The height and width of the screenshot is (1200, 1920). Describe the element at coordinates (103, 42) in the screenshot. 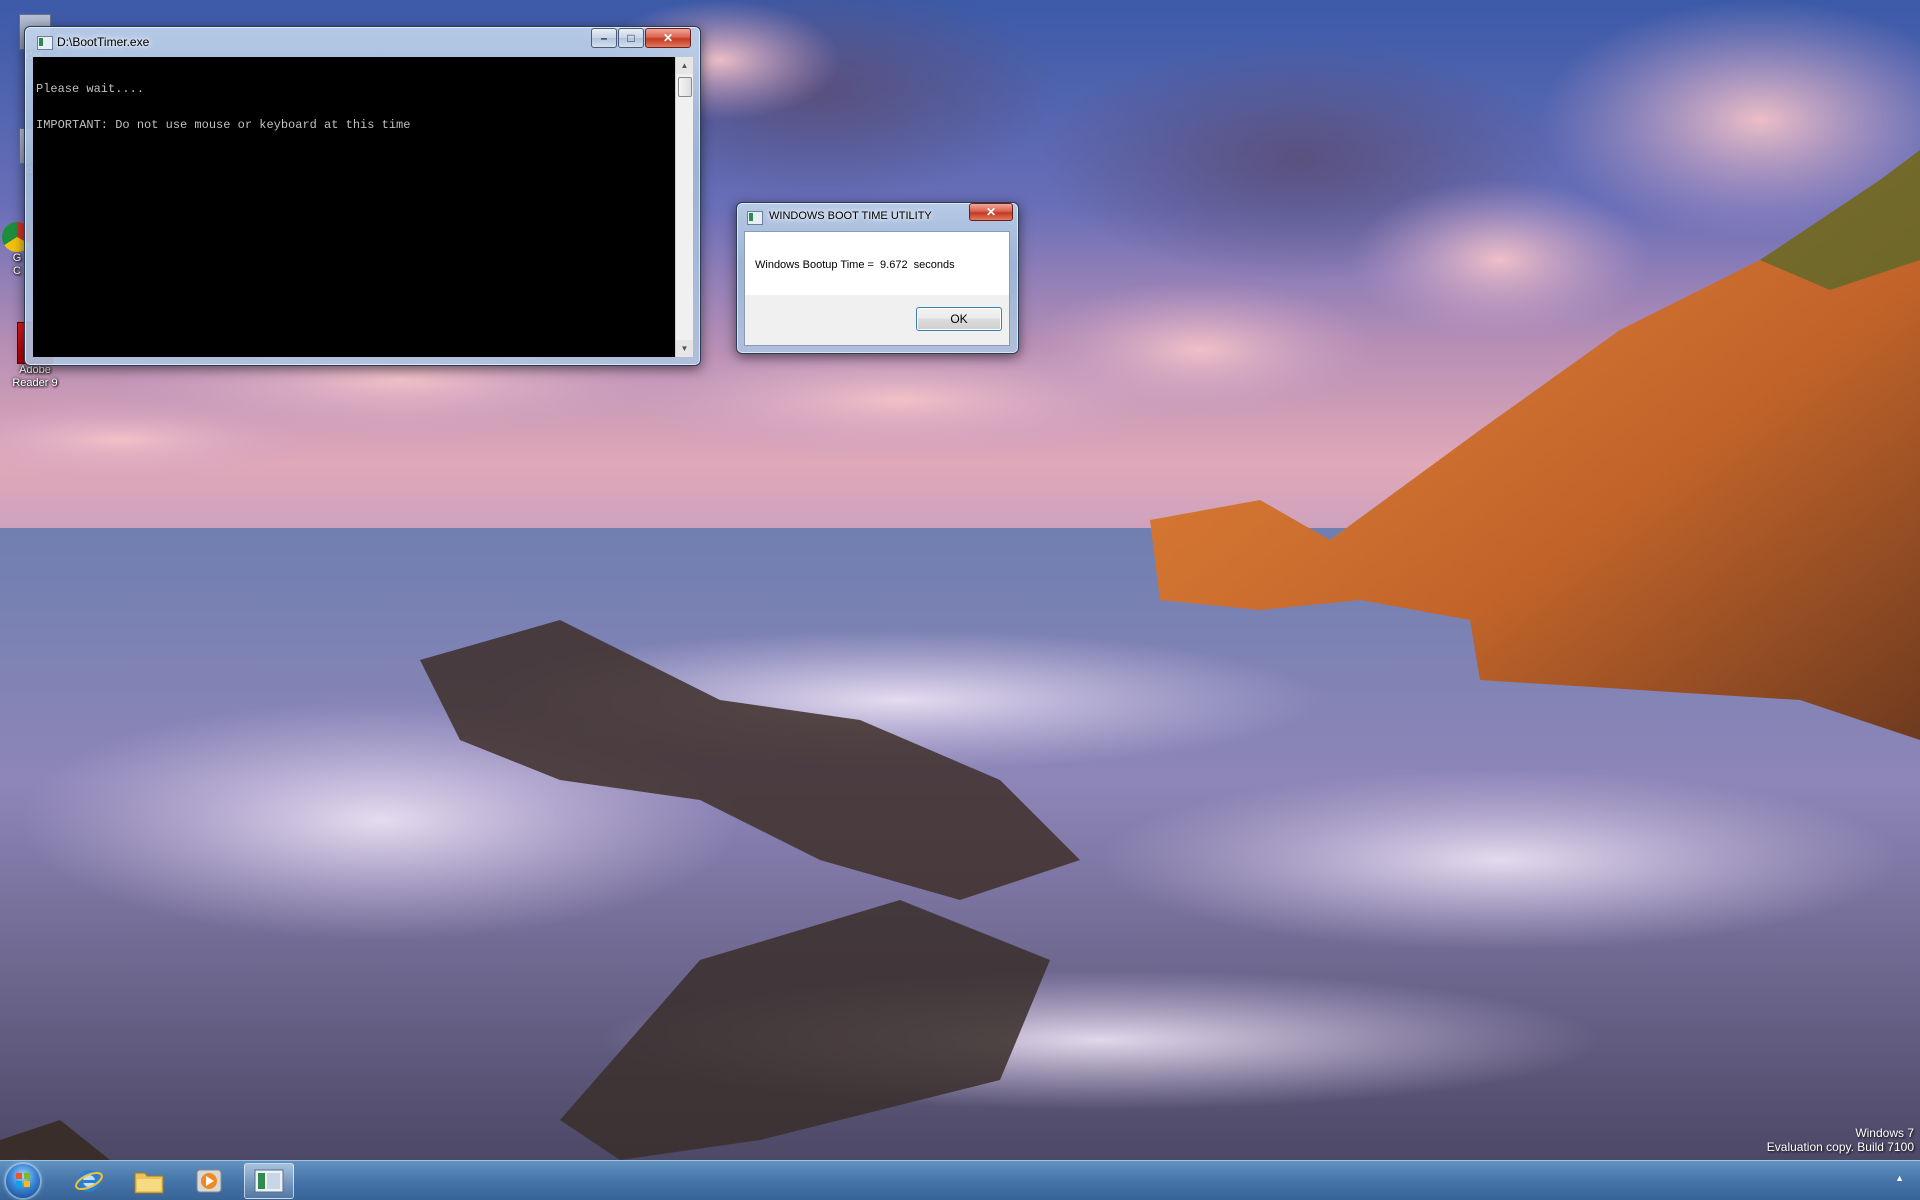

I see `window-title: D:\BootTimer.exe` at that location.